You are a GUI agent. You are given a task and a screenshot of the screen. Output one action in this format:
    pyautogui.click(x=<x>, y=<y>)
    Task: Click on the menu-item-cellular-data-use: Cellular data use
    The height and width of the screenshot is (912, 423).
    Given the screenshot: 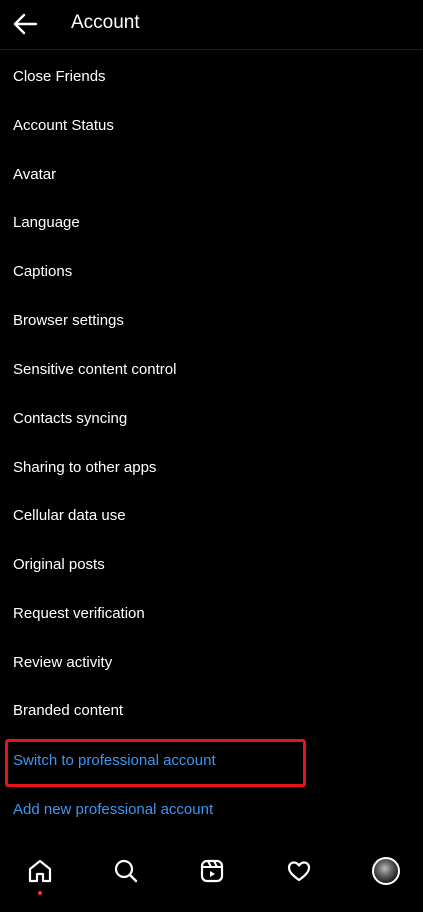 What is the action you would take?
    pyautogui.click(x=211, y=515)
    